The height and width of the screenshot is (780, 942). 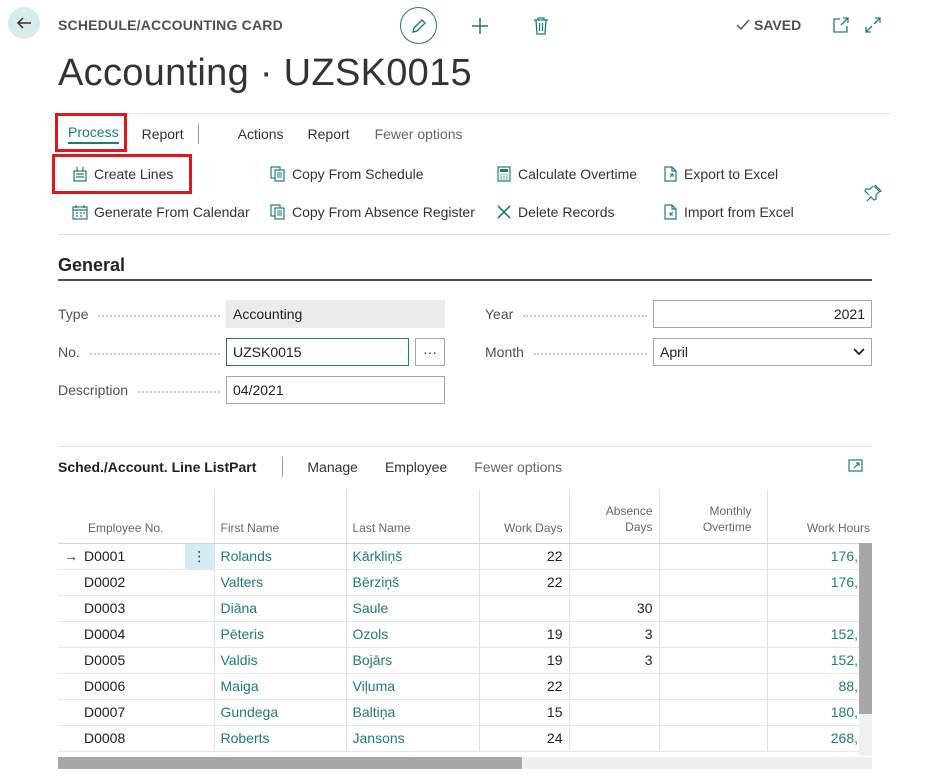 I want to click on cell-first-name: Pēteris, so click(x=280, y=634).